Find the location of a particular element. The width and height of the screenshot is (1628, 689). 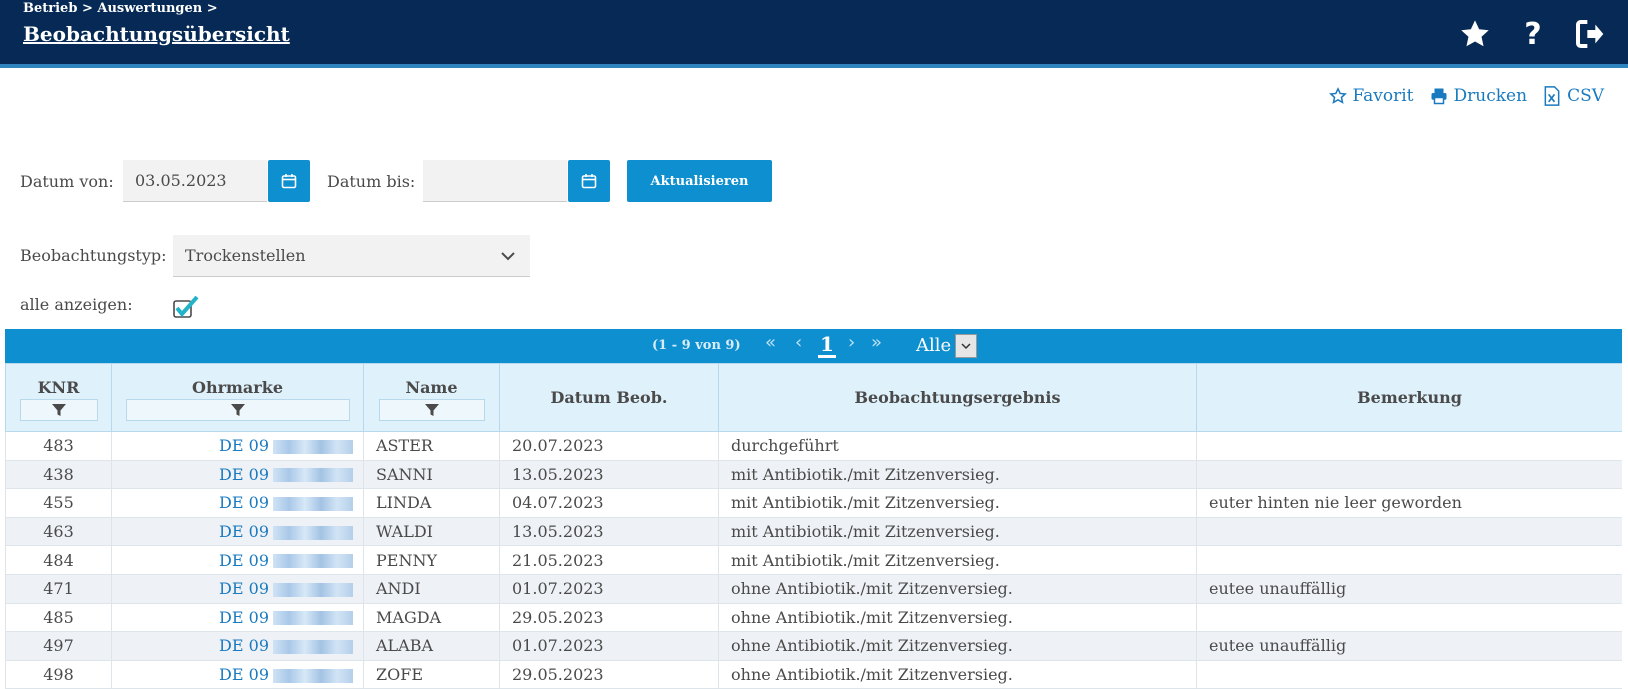

printer-icon is located at coordinates (1439, 96).